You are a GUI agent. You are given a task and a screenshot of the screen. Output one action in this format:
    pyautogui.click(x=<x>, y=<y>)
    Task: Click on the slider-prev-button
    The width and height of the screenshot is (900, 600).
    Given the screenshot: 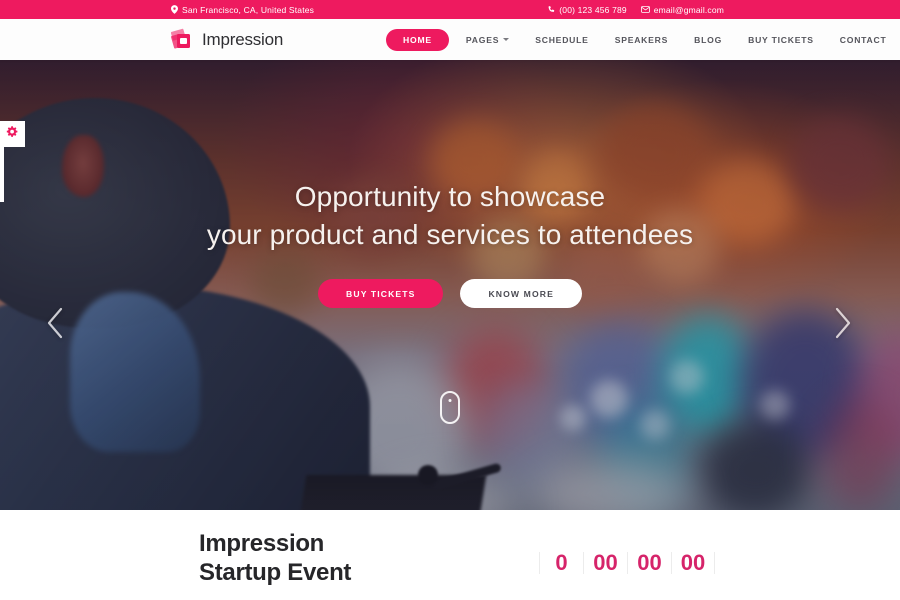 What is the action you would take?
    pyautogui.click(x=56, y=323)
    